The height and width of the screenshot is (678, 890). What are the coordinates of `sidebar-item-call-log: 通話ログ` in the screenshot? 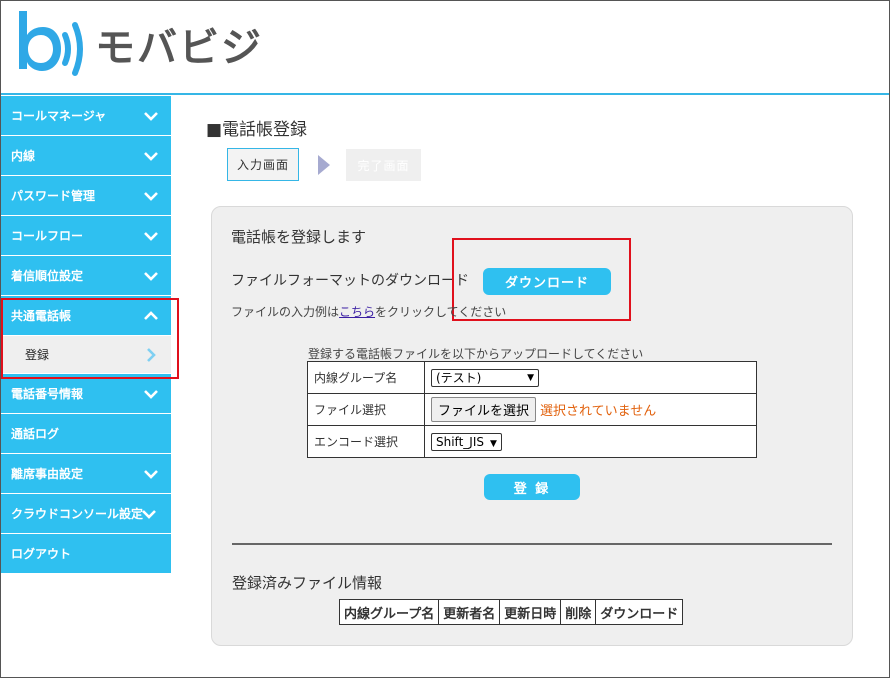 It's located at (86, 434).